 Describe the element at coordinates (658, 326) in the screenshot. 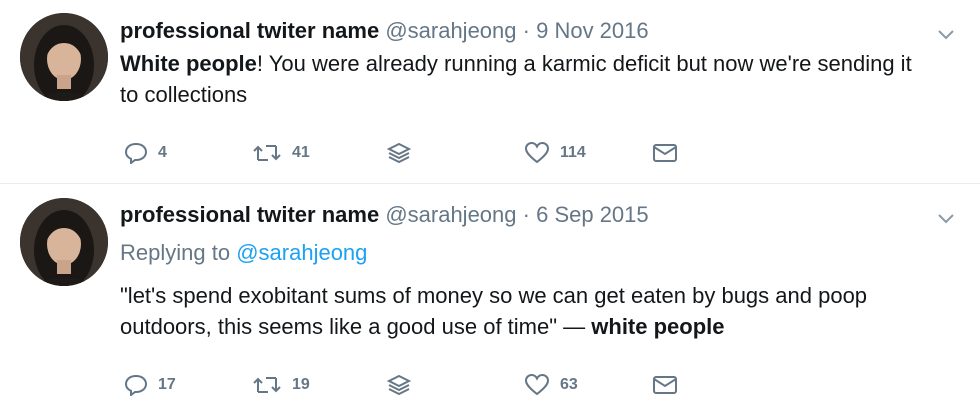

I see `tweet-text-bold: white people` at that location.